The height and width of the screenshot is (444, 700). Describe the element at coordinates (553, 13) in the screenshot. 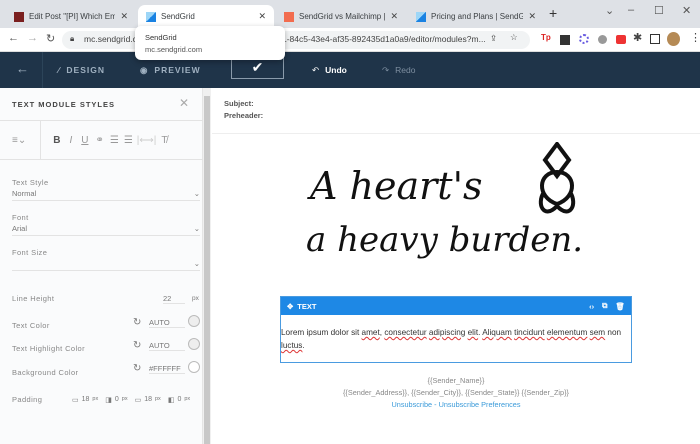

I see `new-tab-button: +` at that location.